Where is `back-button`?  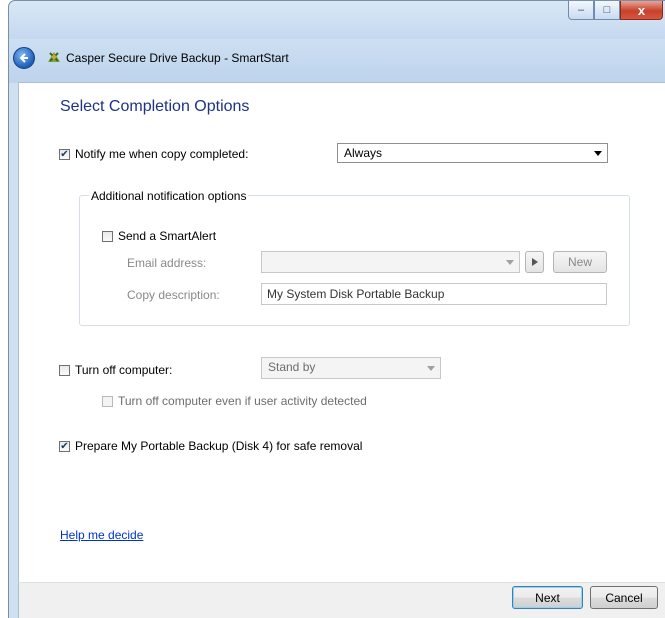
back-button is located at coordinates (24, 58).